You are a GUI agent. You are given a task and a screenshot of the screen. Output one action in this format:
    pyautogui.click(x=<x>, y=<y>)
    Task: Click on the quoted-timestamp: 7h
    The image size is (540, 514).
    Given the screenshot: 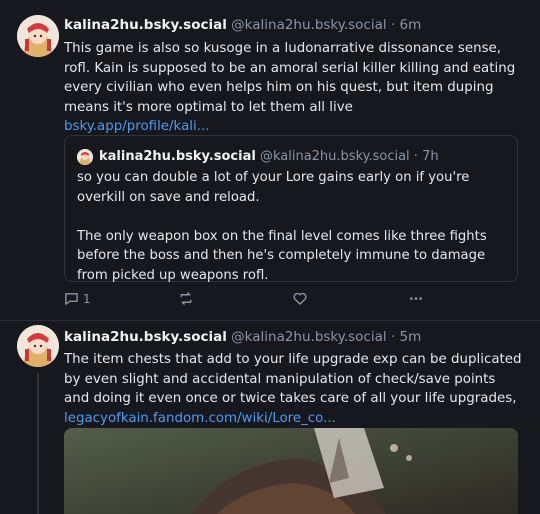 What is the action you would take?
    pyautogui.click(x=430, y=156)
    